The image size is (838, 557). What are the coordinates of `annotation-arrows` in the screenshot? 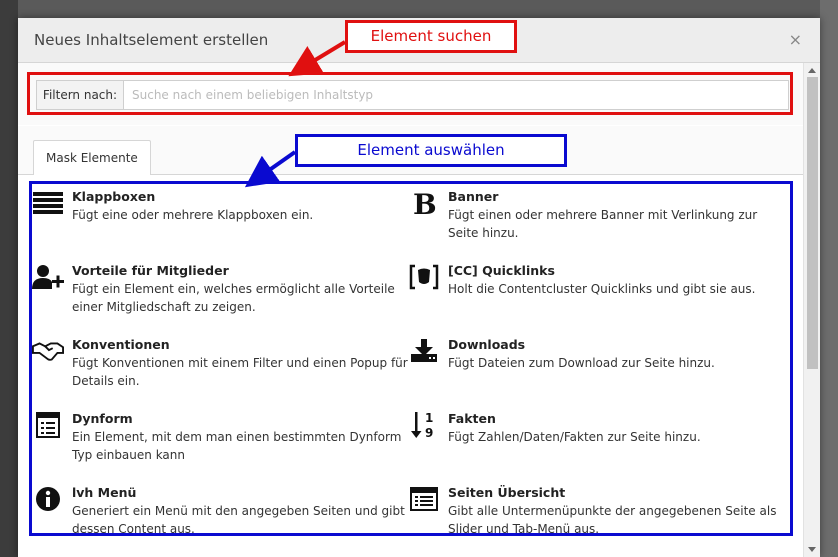 It's located at (295, 114).